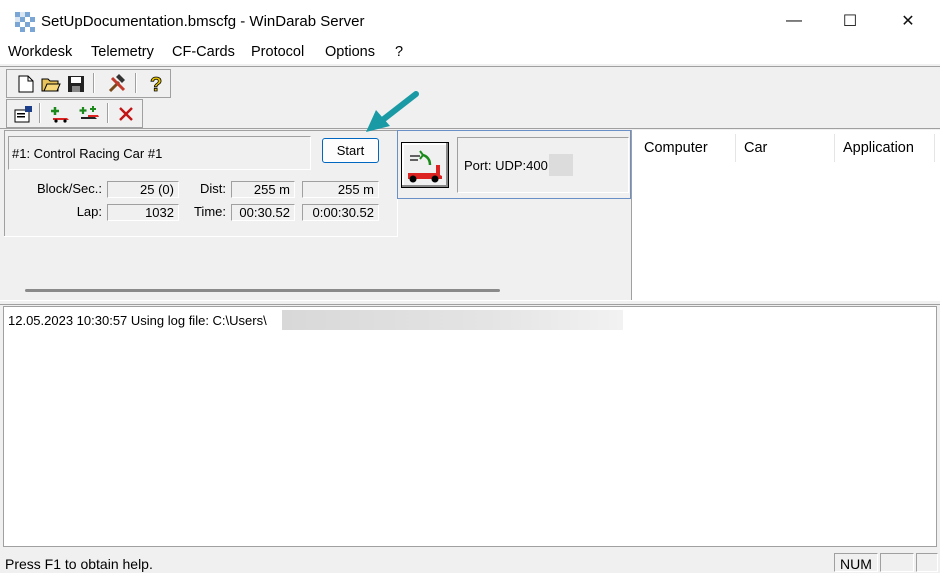 The image size is (940, 573). What do you see at coordinates (76, 84) in the screenshot?
I see `save-icon` at bounding box center [76, 84].